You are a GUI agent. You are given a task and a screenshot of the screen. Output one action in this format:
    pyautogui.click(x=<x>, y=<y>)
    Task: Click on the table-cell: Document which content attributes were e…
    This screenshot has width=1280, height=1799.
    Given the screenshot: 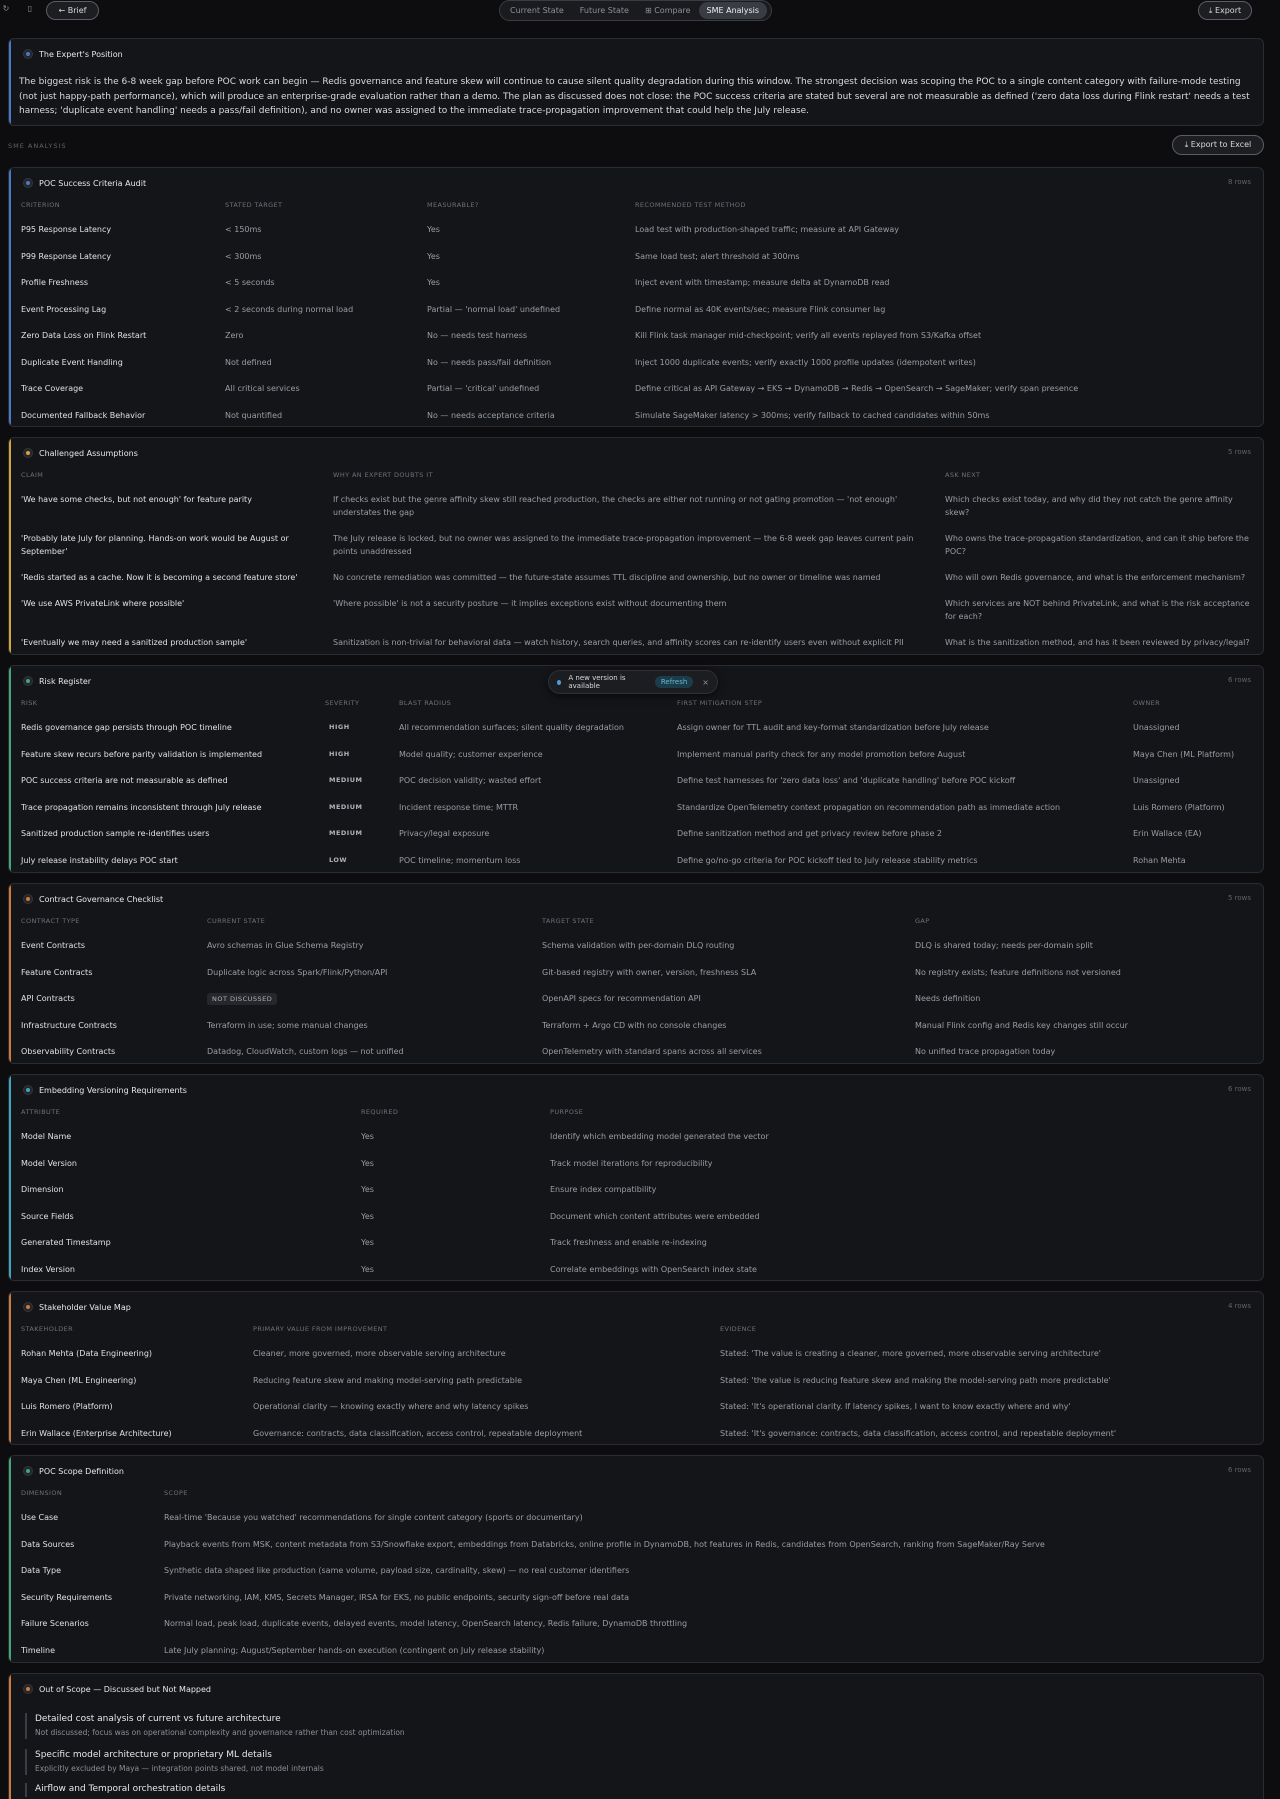 What is the action you would take?
    pyautogui.click(x=655, y=1216)
    